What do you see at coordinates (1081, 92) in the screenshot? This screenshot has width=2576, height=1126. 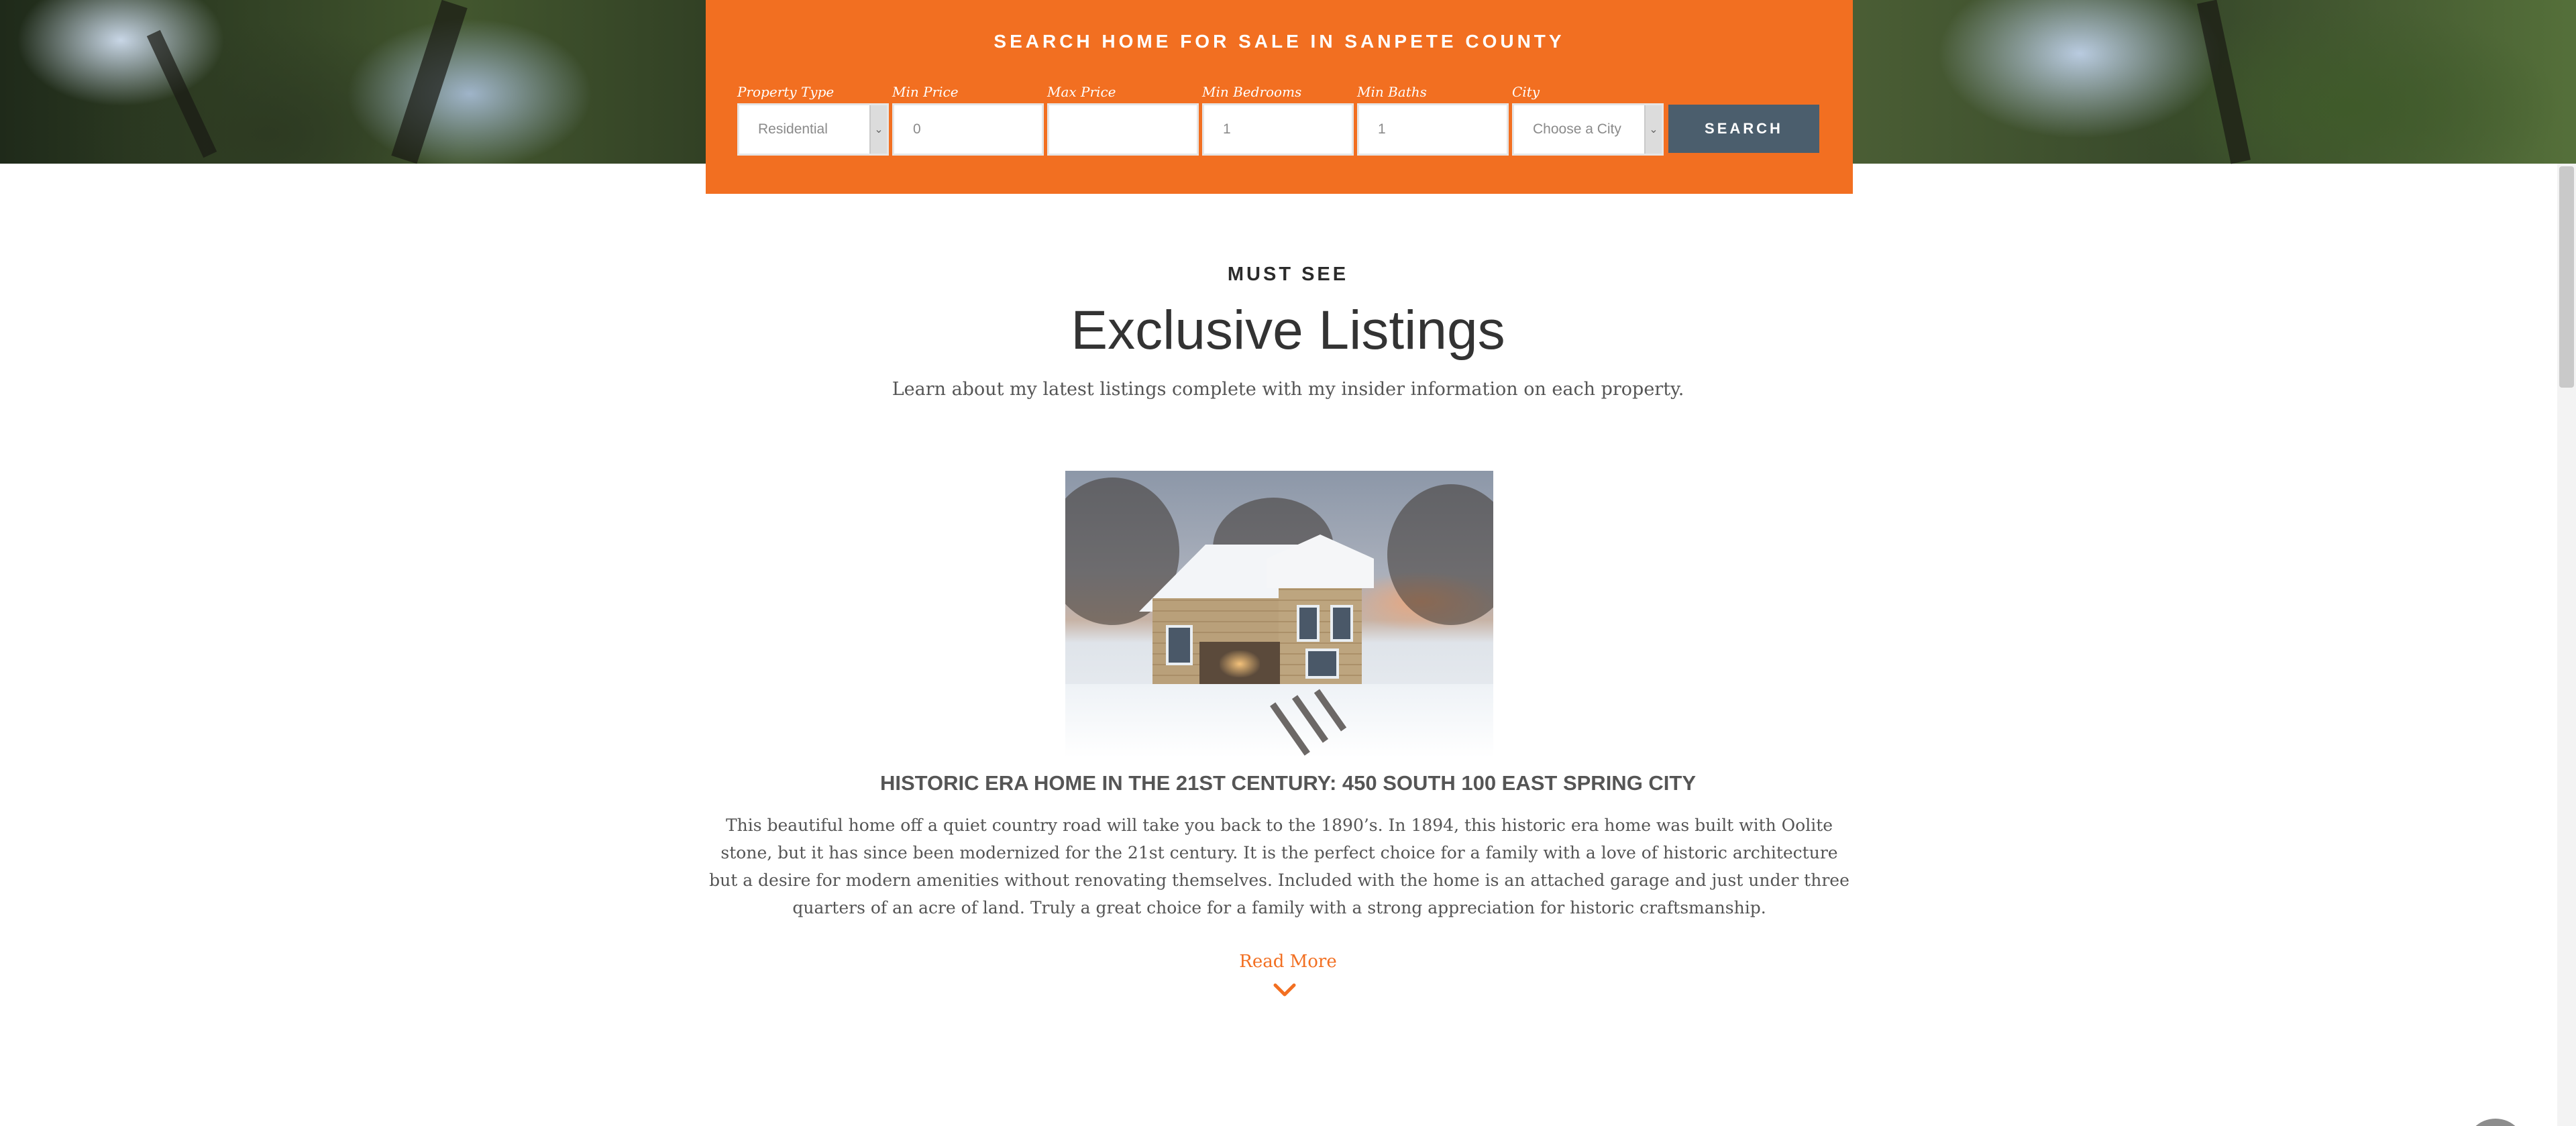 I see `max-price-label: Max Price` at bounding box center [1081, 92].